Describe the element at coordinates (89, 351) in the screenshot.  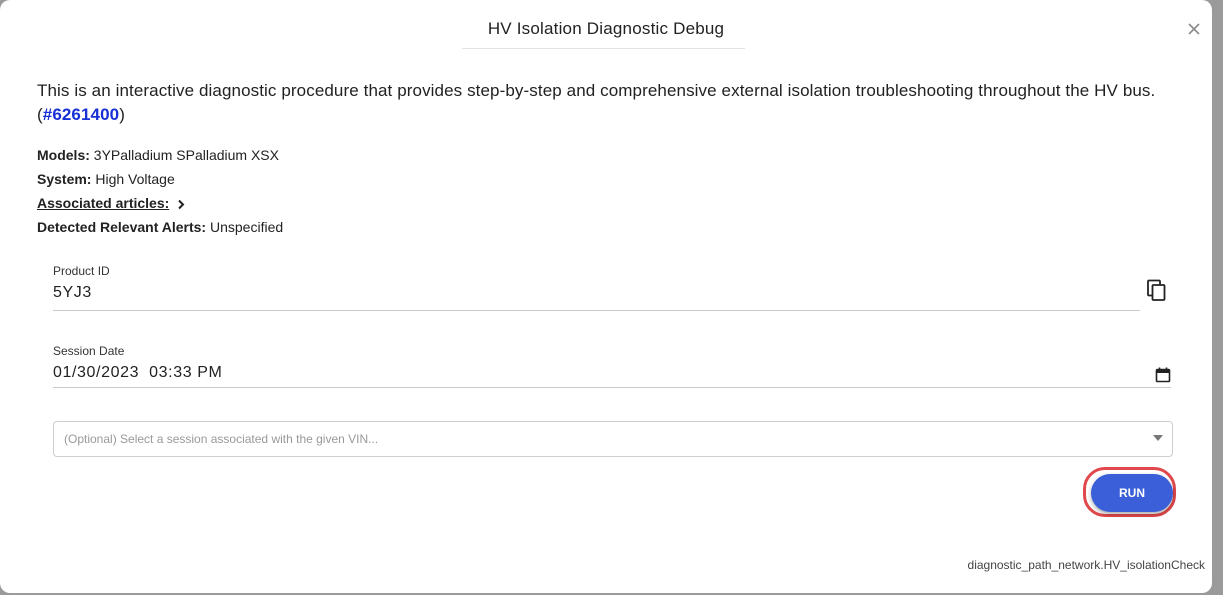
I see `session-date-label: Session Date` at that location.